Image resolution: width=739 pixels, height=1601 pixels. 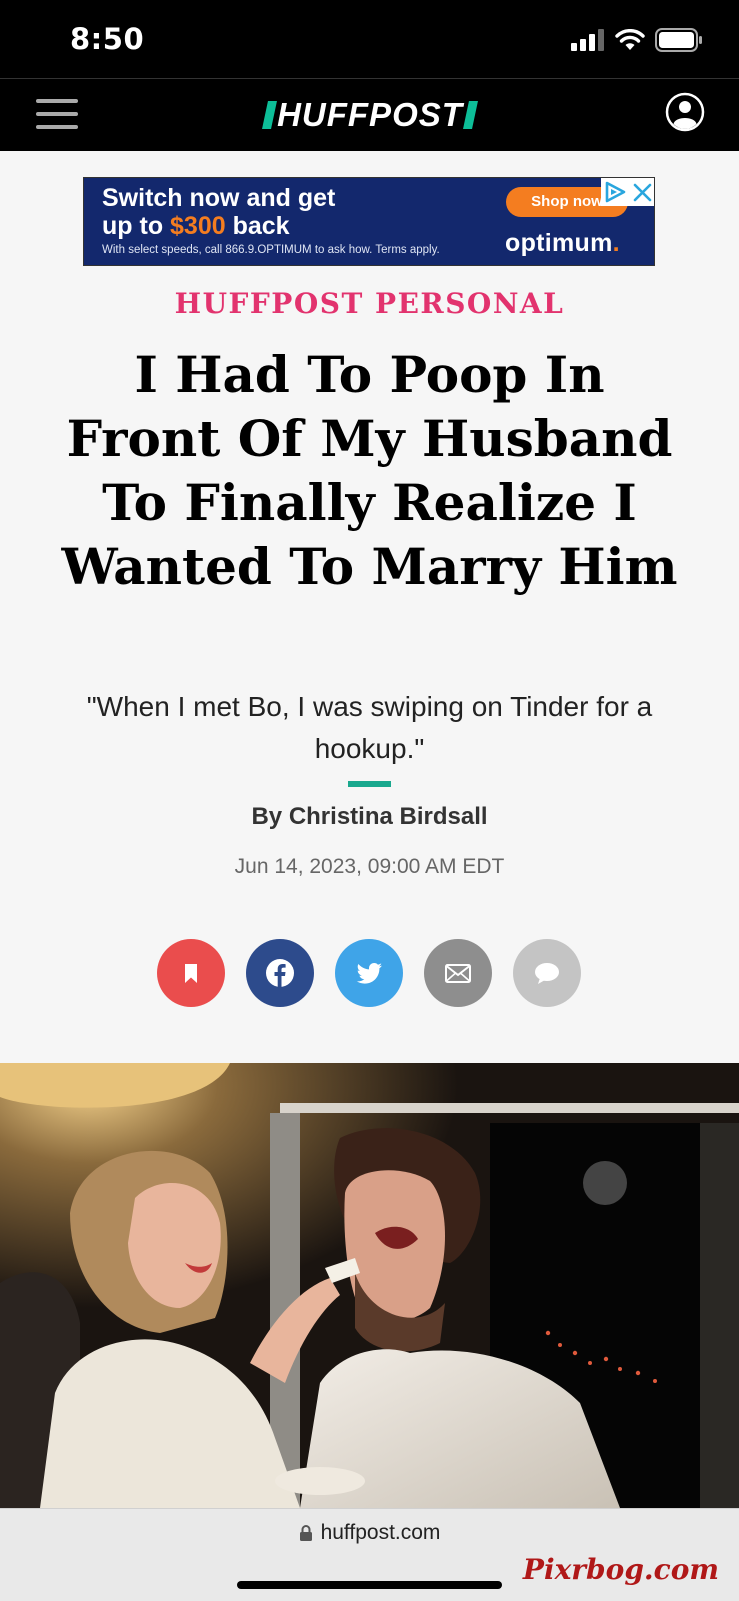 What do you see at coordinates (270, 816) in the screenshot?
I see `byline-prefix: By` at bounding box center [270, 816].